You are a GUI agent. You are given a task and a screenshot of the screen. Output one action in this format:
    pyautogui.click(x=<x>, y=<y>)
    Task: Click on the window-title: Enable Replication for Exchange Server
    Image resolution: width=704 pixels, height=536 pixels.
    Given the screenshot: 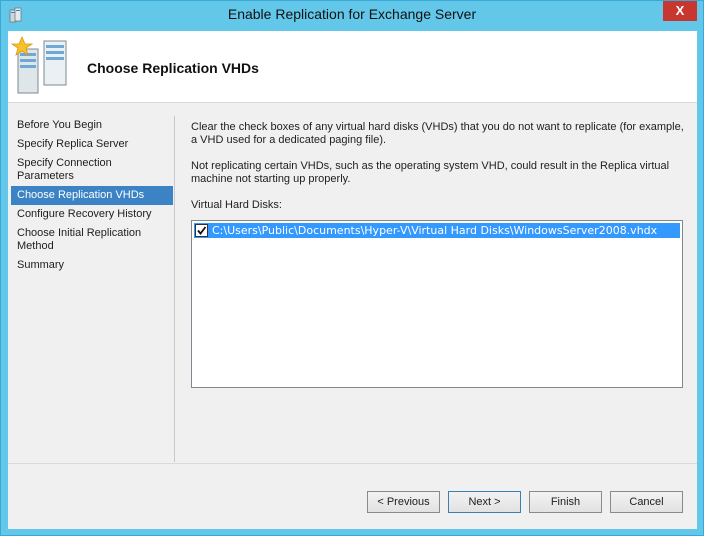 What is the action you would take?
    pyautogui.click(x=352, y=14)
    